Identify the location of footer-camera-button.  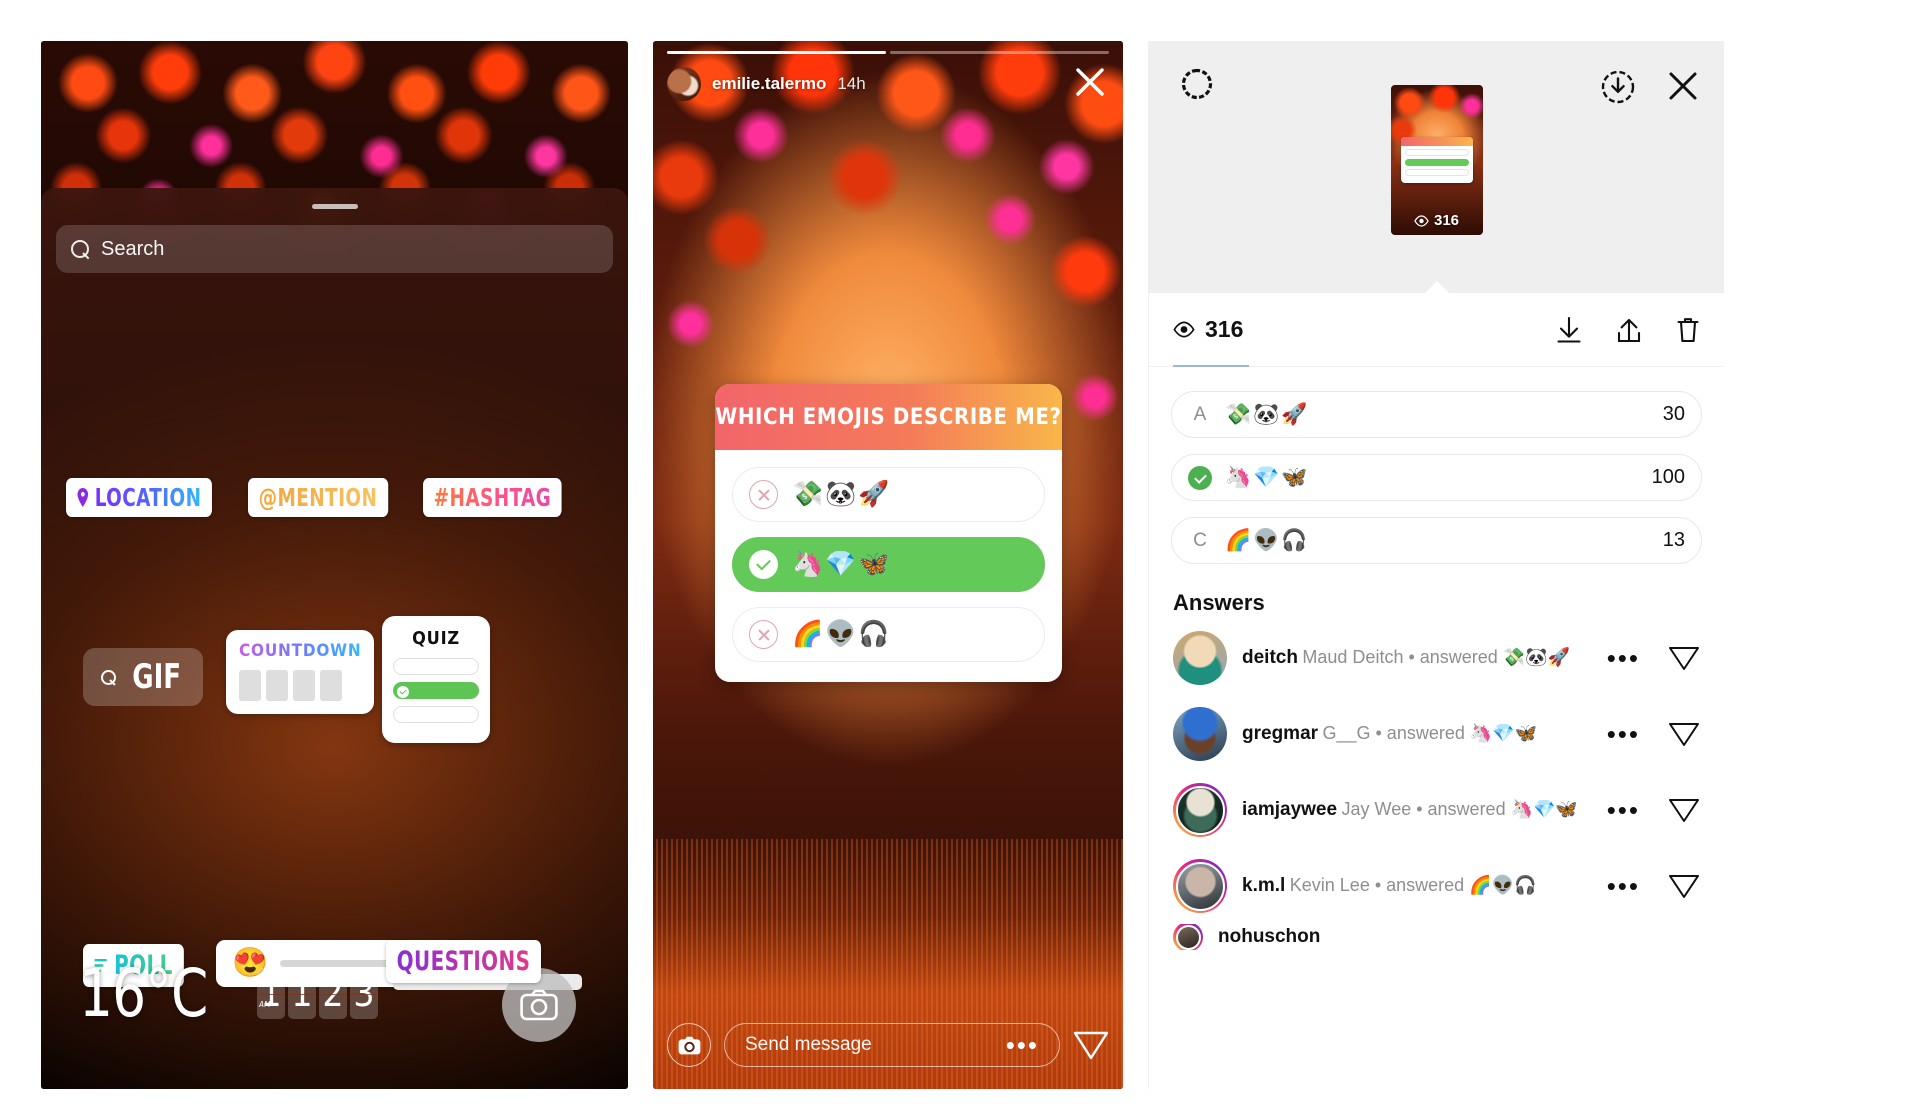
(689, 1045).